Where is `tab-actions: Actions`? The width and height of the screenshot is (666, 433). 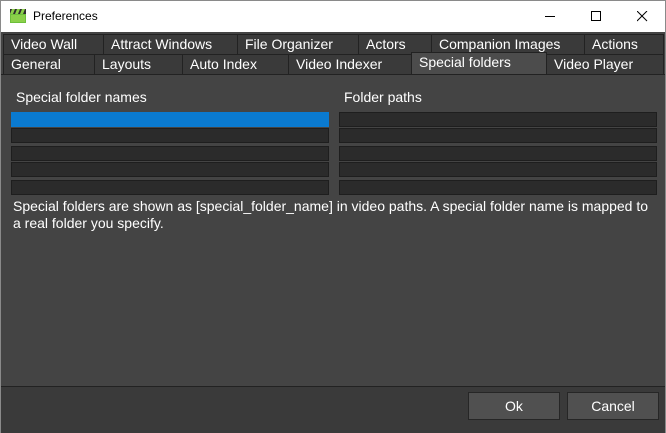
tab-actions: Actions is located at coordinates (624, 44).